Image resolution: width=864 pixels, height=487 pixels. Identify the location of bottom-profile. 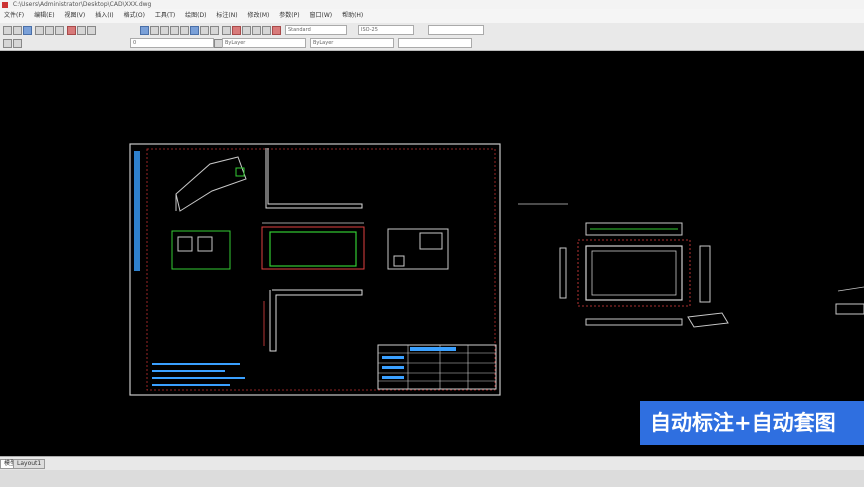
(316, 320).